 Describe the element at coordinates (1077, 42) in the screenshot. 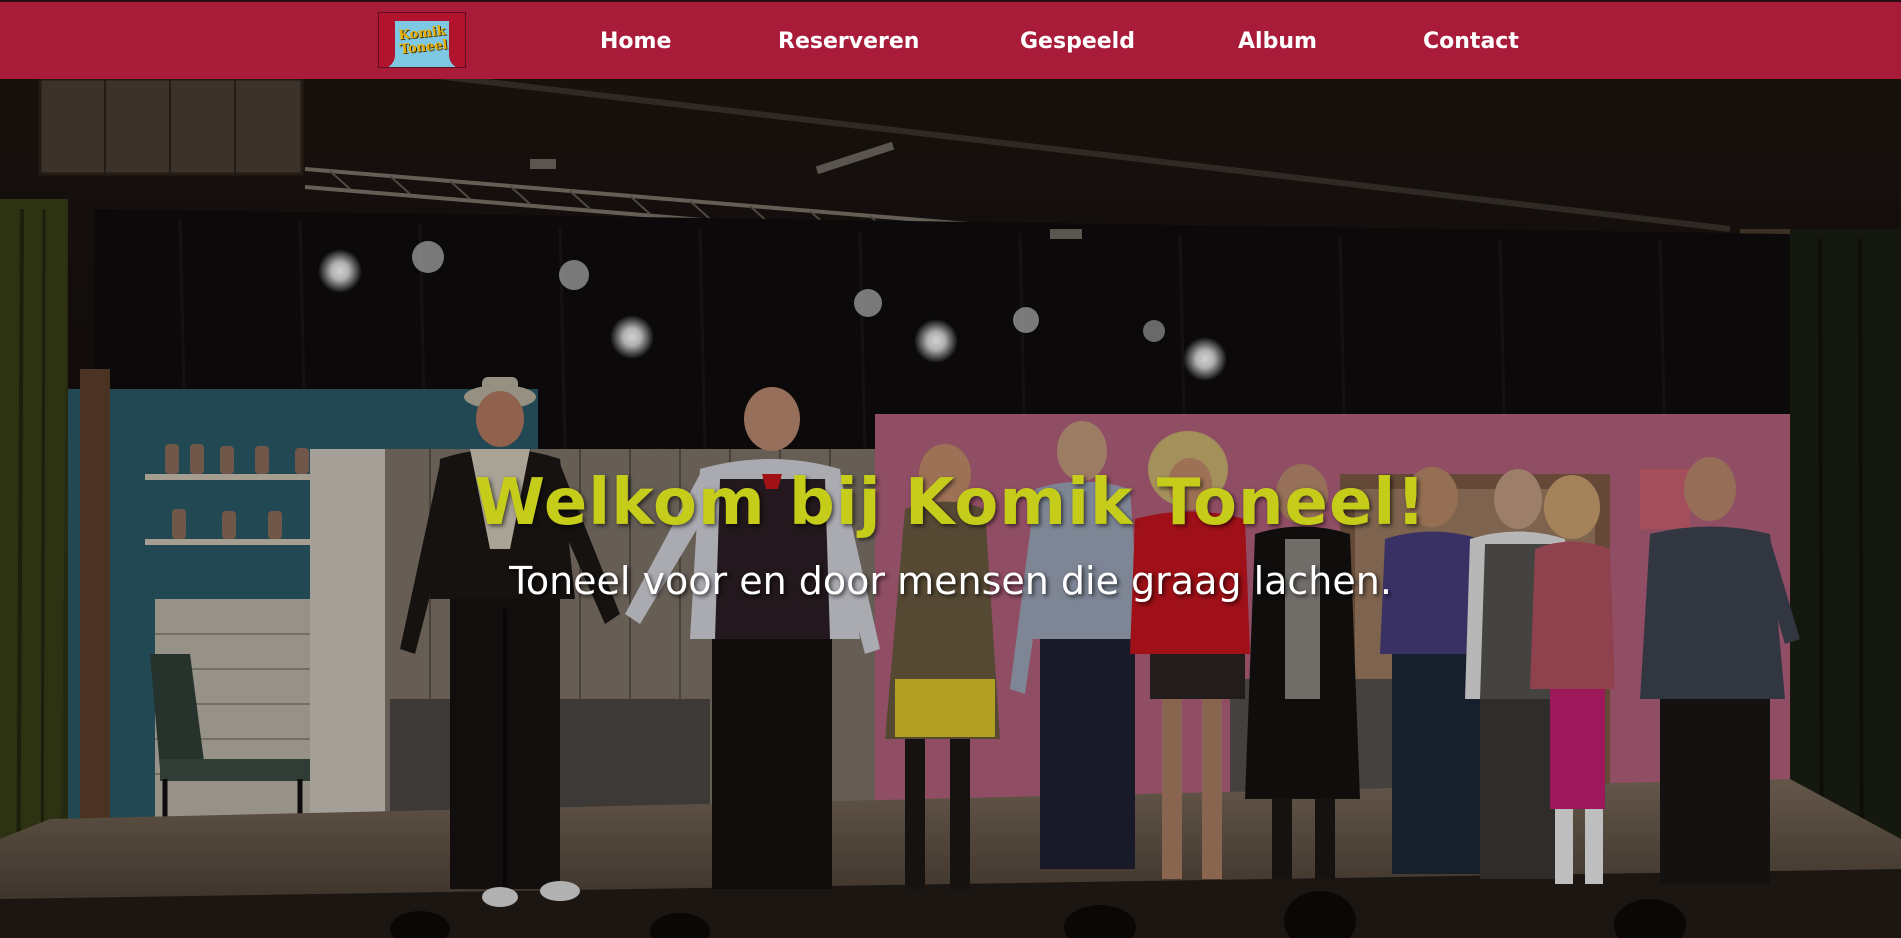

I see `nav-item-gespeeld: Gespeeld` at that location.